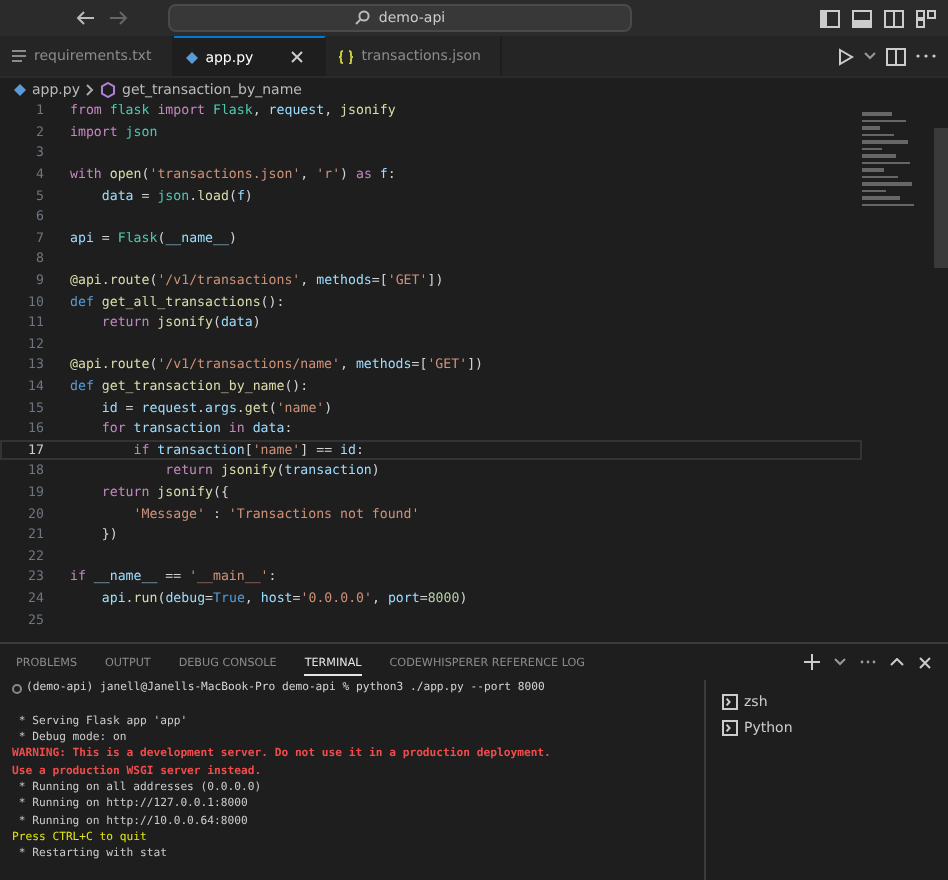 The height and width of the screenshot is (880, 948). Describe the element at coordinates (812, 662) in the screenshot. I see `plus-icon` at that location.